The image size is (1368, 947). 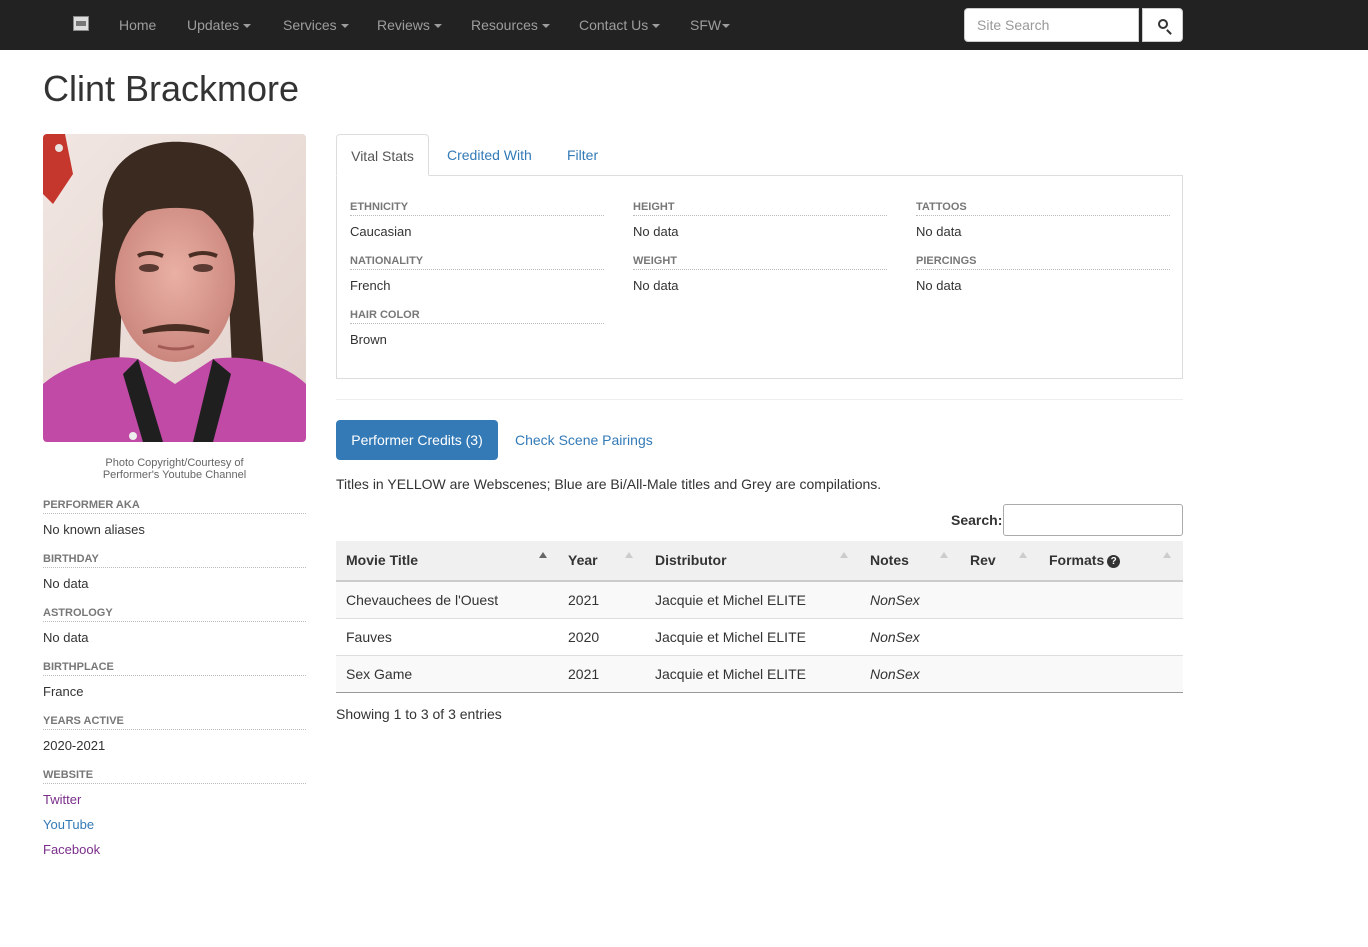 I want to click on movie-title-link: Sex Game, so click(x=379, y=674).